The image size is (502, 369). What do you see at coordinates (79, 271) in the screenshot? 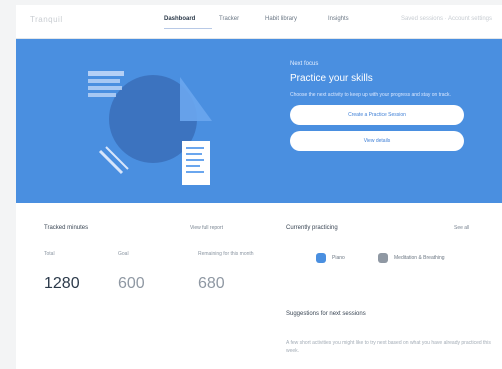
I see `stat-total: Total 1280` at bounding box center [79, 271].